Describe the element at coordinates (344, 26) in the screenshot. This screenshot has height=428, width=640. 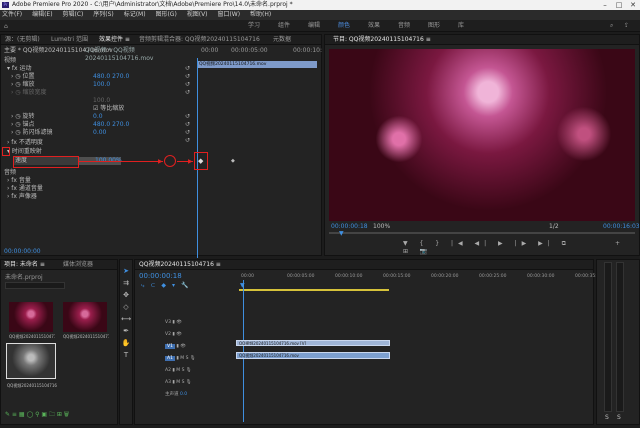
I see `workspace-color: 颜色` at that location.